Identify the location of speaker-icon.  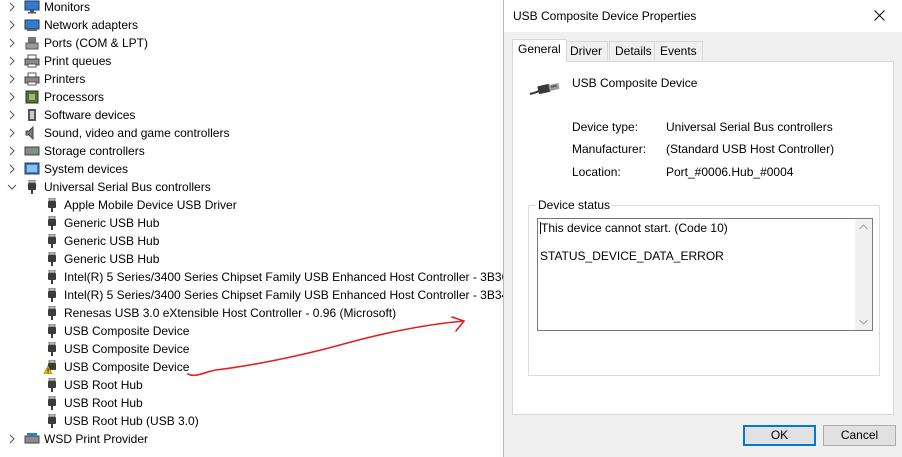
(32, 133).